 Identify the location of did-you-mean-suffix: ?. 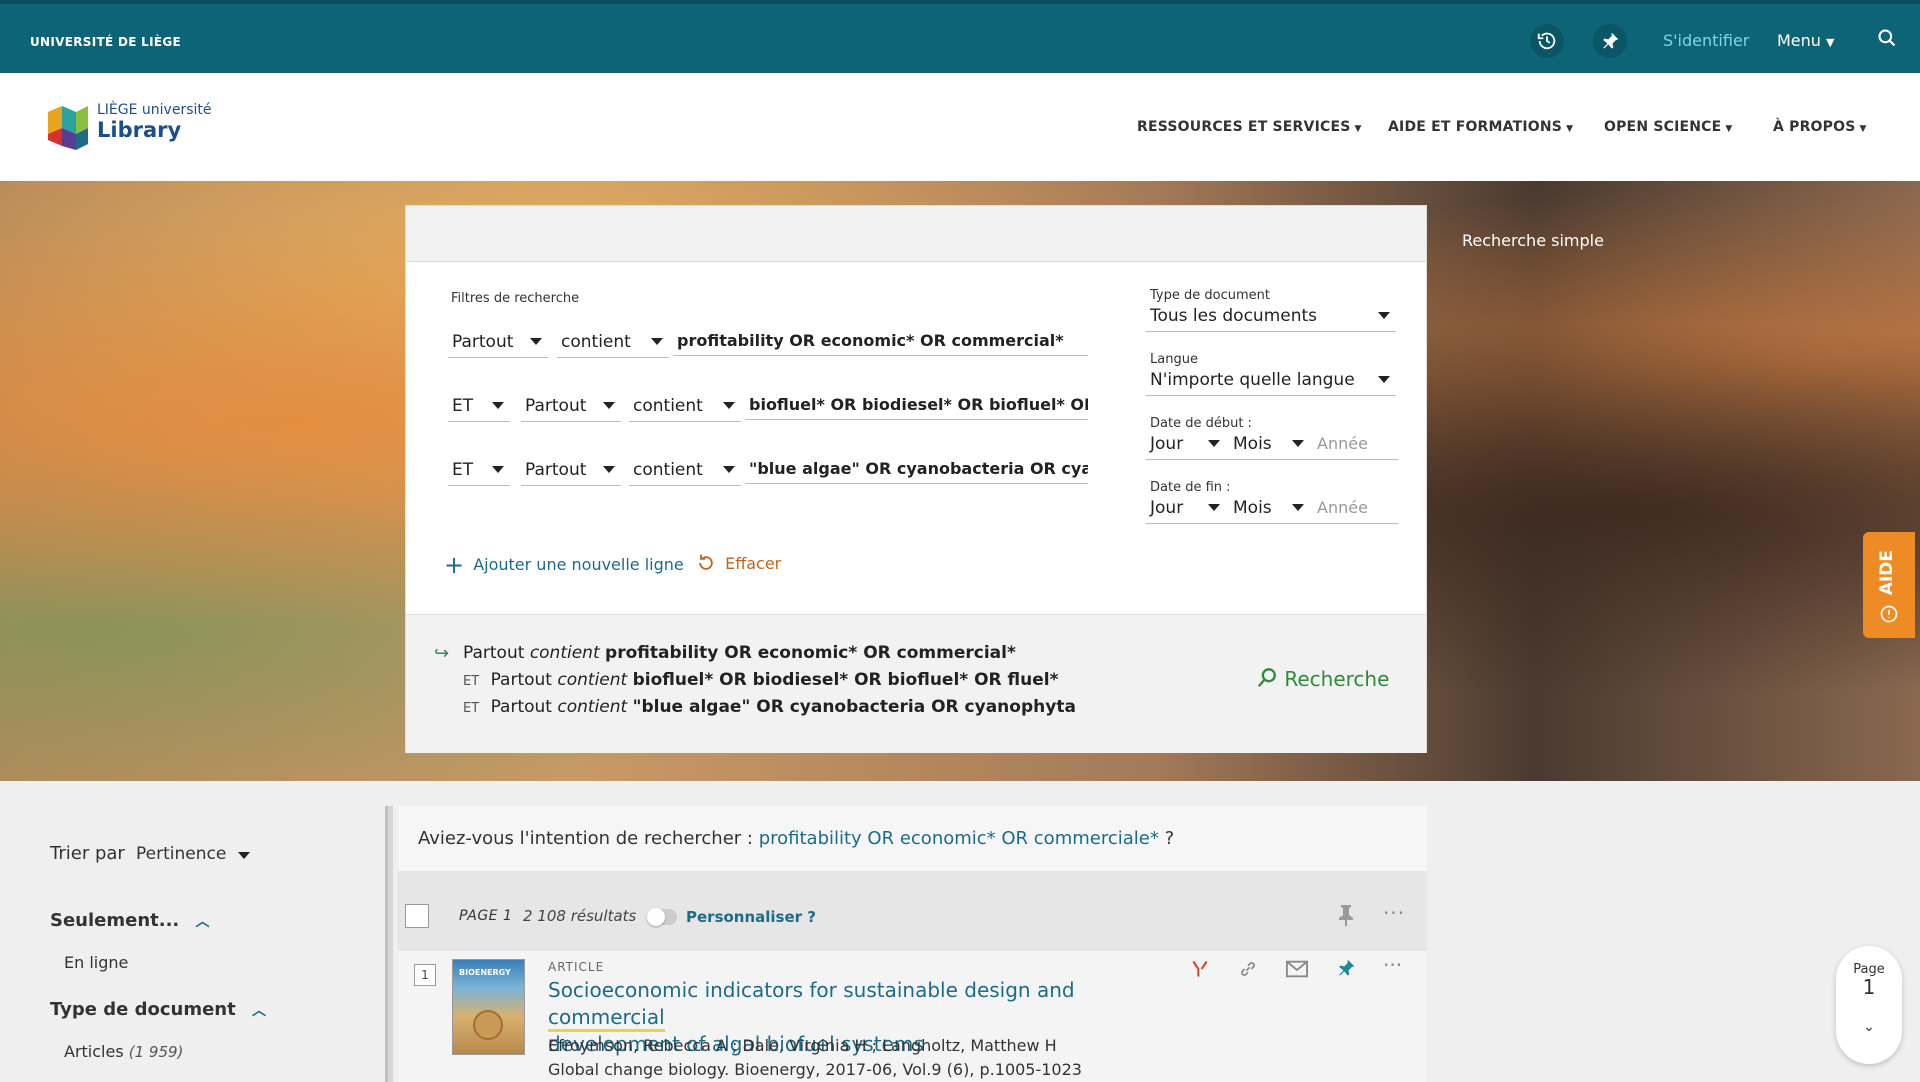
(1166, 838).